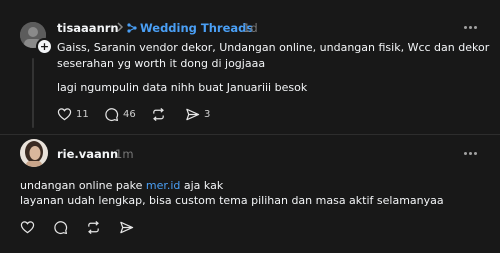 The height and width of the screenshot is (253, 500). What do you see at coordinates (161, 63) in the screenshot?
I see `post-text-line: seserahan yg worth it dong di jogjaaa` at bounding box center [161, 63].